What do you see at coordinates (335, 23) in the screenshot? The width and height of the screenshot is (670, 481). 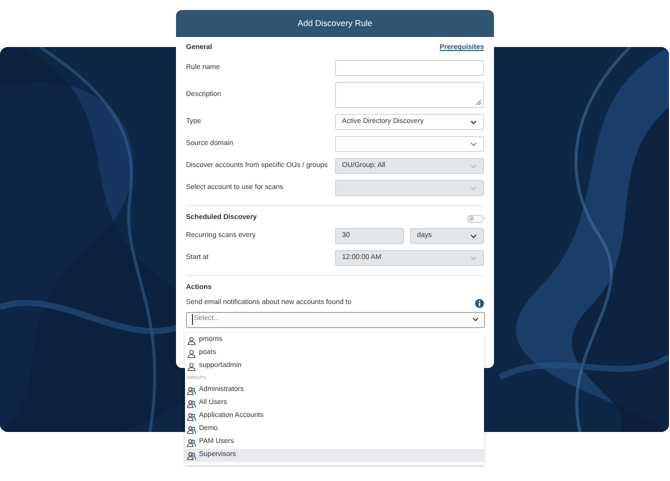 I see `dialog-title: Add Discovery Rule` at bounding box center [335, 23].